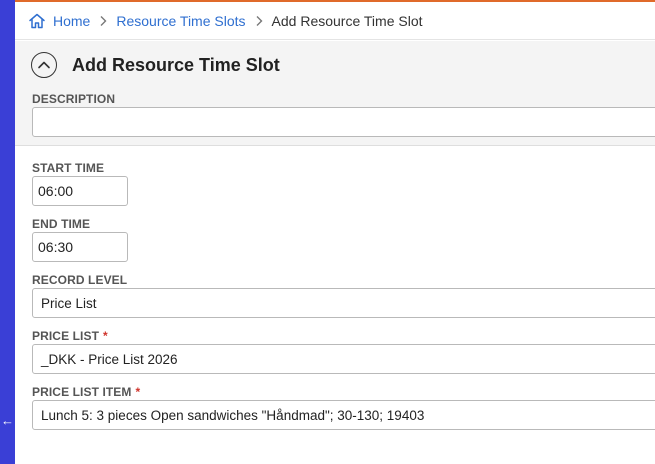 Image resolution: width=655 pixels, height=464 pixels. Describe the element at coordinates (176, 65) in the screenshot. I see `page-title: Add Resource Time Slot` at that location.